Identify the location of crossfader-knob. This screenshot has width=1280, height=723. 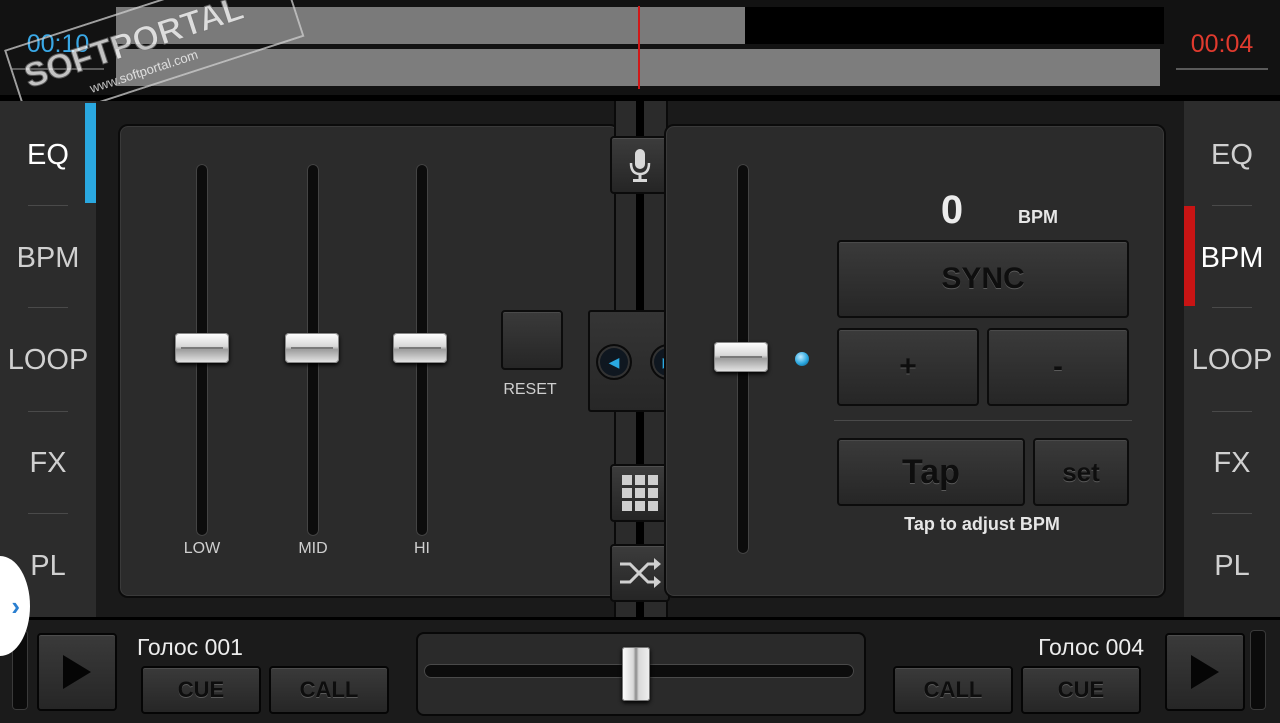
(636, 674).